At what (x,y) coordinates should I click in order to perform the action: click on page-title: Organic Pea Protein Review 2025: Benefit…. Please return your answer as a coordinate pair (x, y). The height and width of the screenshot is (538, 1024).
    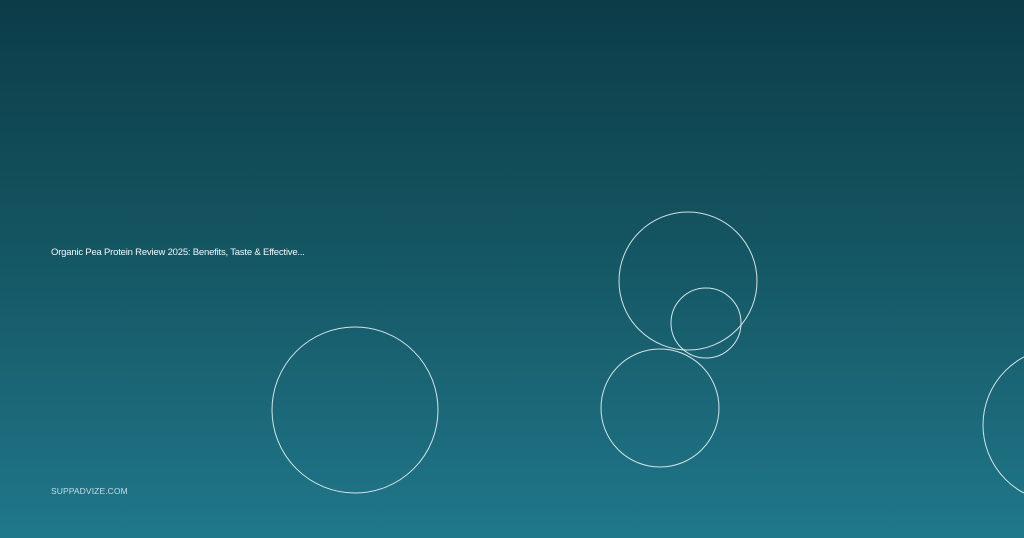
    Looking at the image, I should click on (178, 252).